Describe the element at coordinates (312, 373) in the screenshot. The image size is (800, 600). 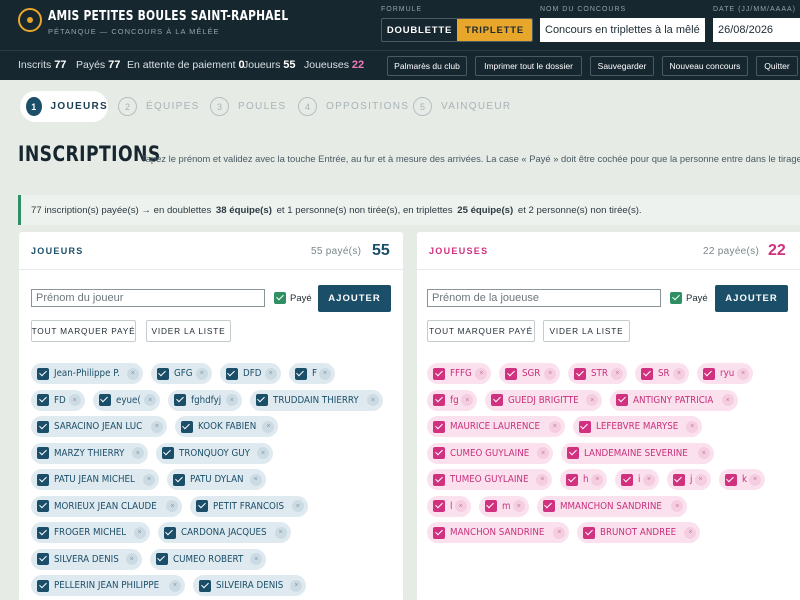
I see `player-chip: F ×` at that location.